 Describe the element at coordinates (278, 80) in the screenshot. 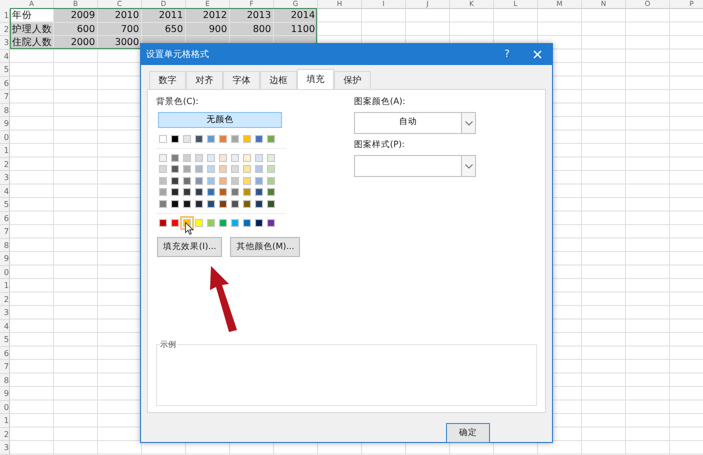

I see `tab: 边框` at that location.